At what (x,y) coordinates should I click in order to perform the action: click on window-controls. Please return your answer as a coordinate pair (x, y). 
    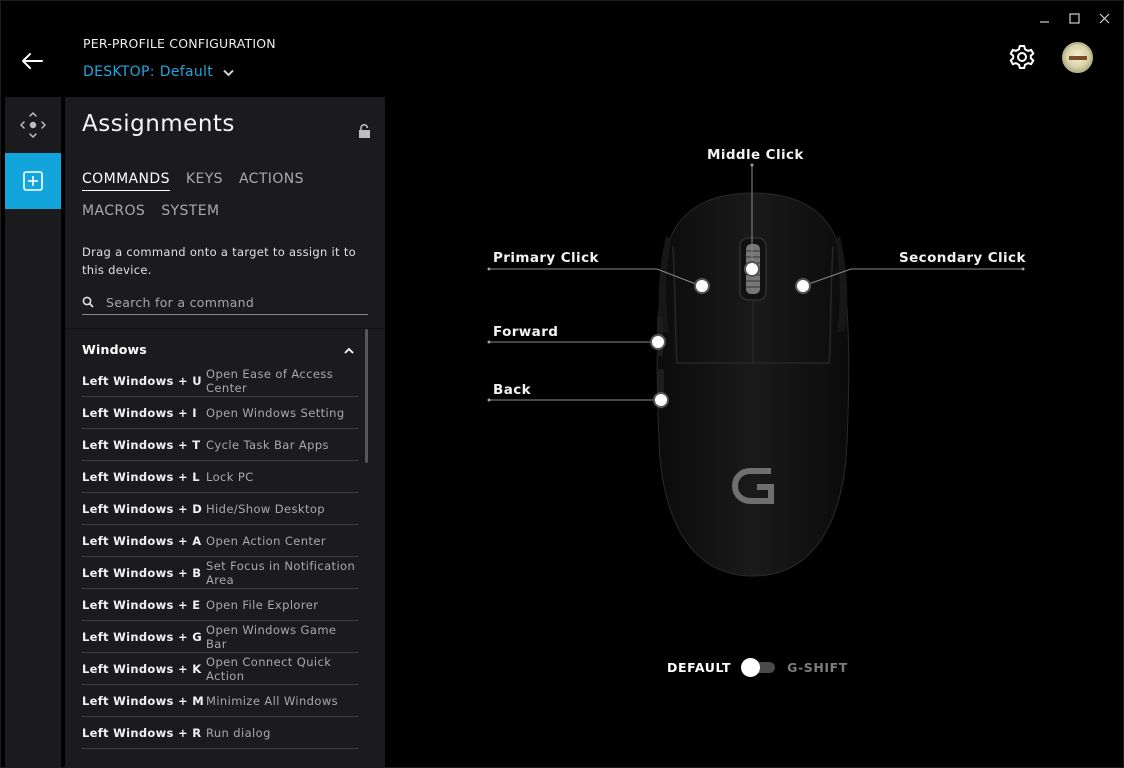
    Looking at the image, I should click on (1074, 18).